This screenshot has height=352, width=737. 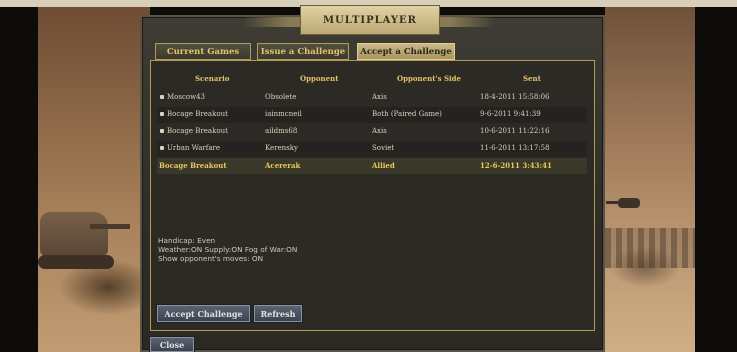 I want to click on treeline, so click(x=650, y=248).